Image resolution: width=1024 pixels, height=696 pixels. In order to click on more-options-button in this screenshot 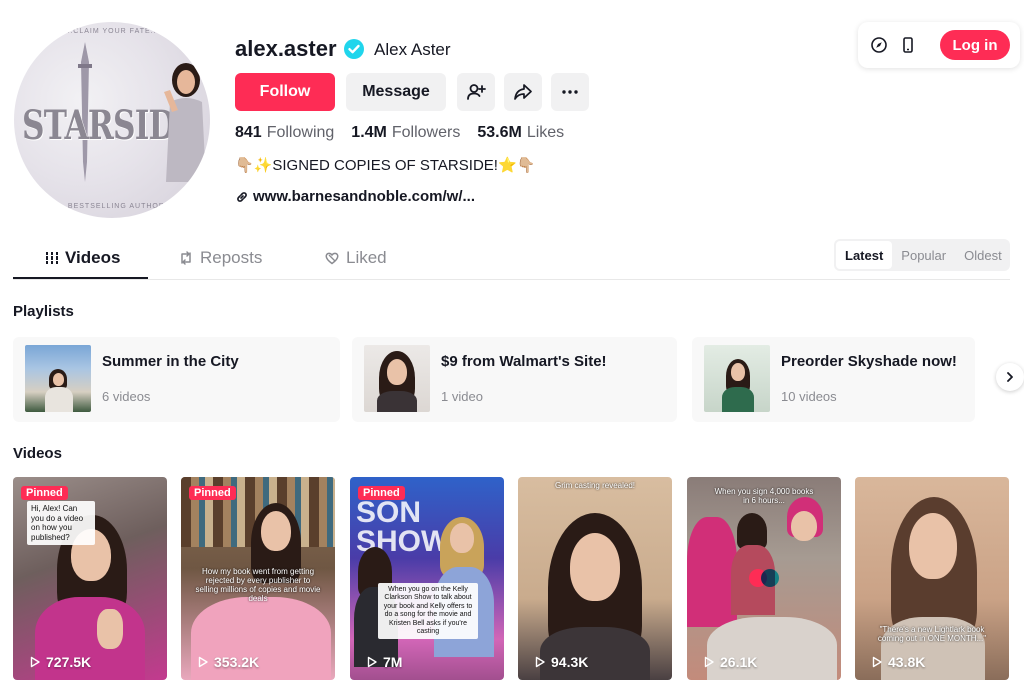, I will do `click(570, 92)`.